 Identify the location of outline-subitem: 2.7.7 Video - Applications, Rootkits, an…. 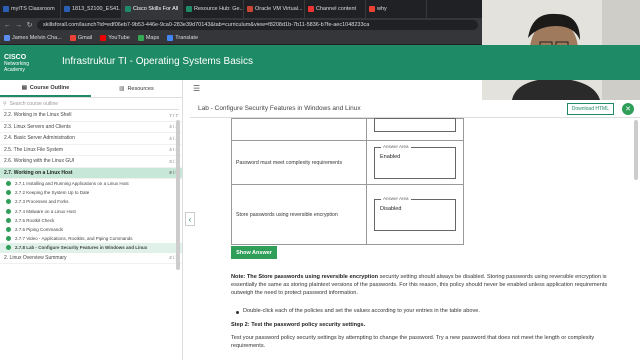
(91, 238).